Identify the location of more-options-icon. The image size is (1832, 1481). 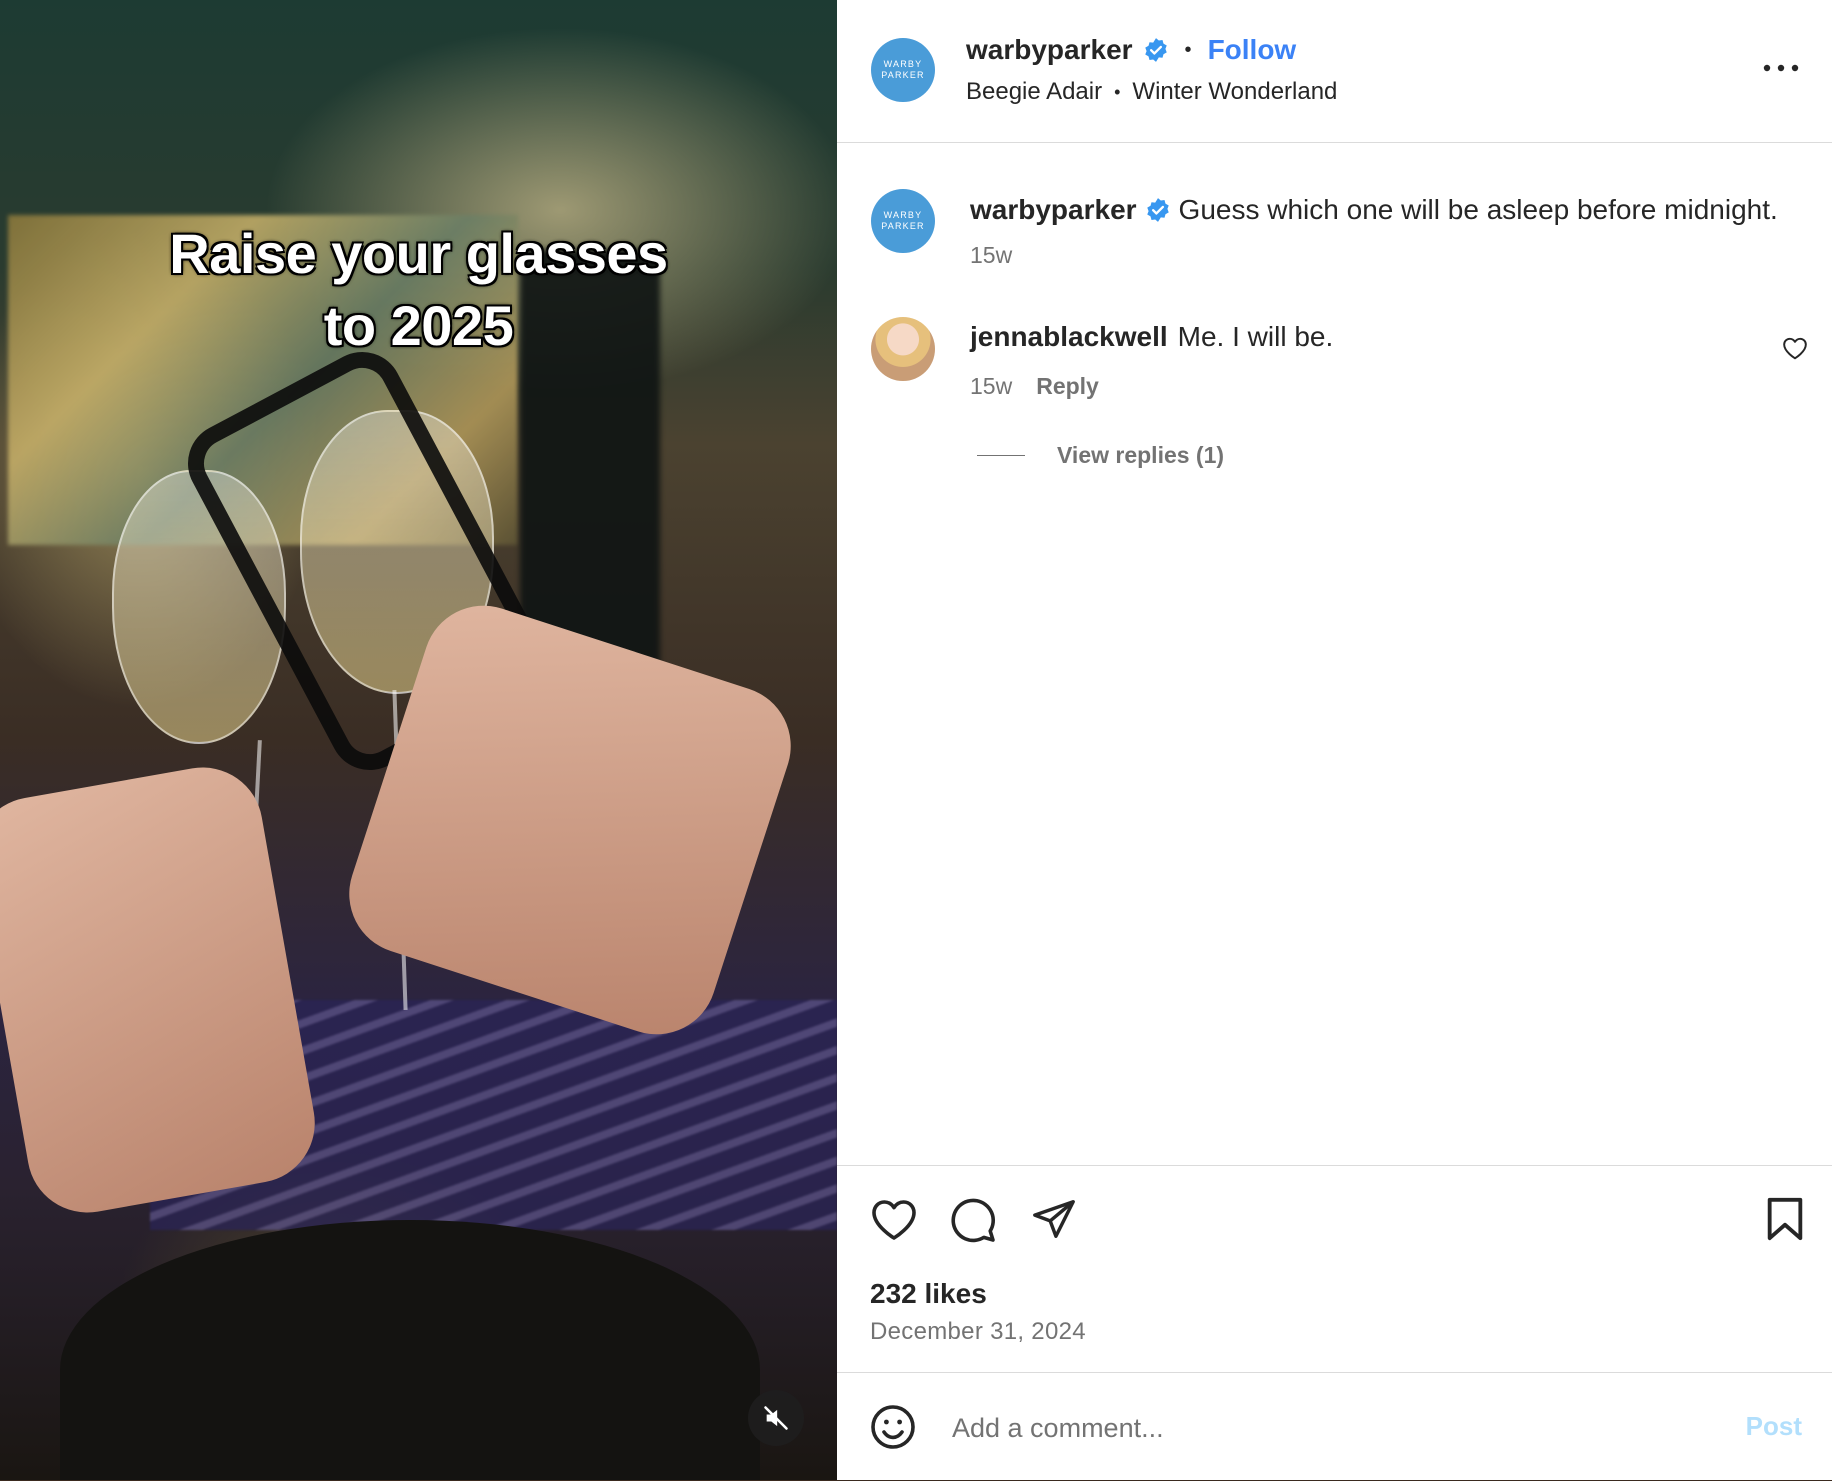
(1781, 68).